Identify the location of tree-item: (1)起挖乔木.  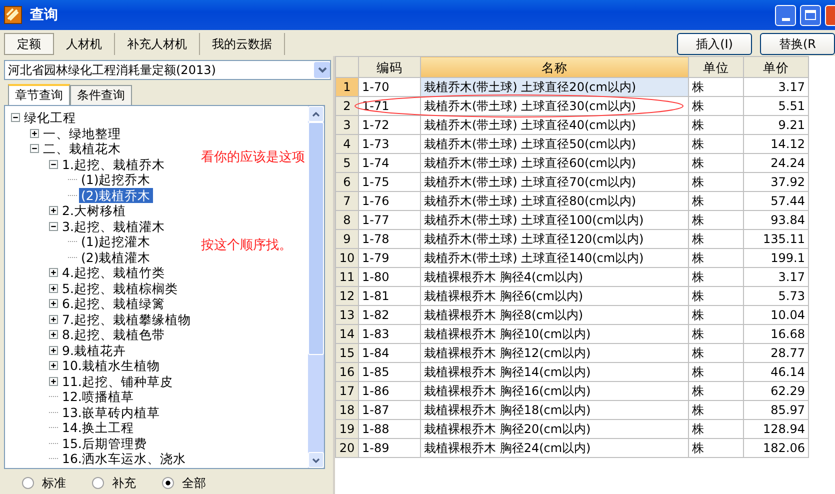
(116, 180).